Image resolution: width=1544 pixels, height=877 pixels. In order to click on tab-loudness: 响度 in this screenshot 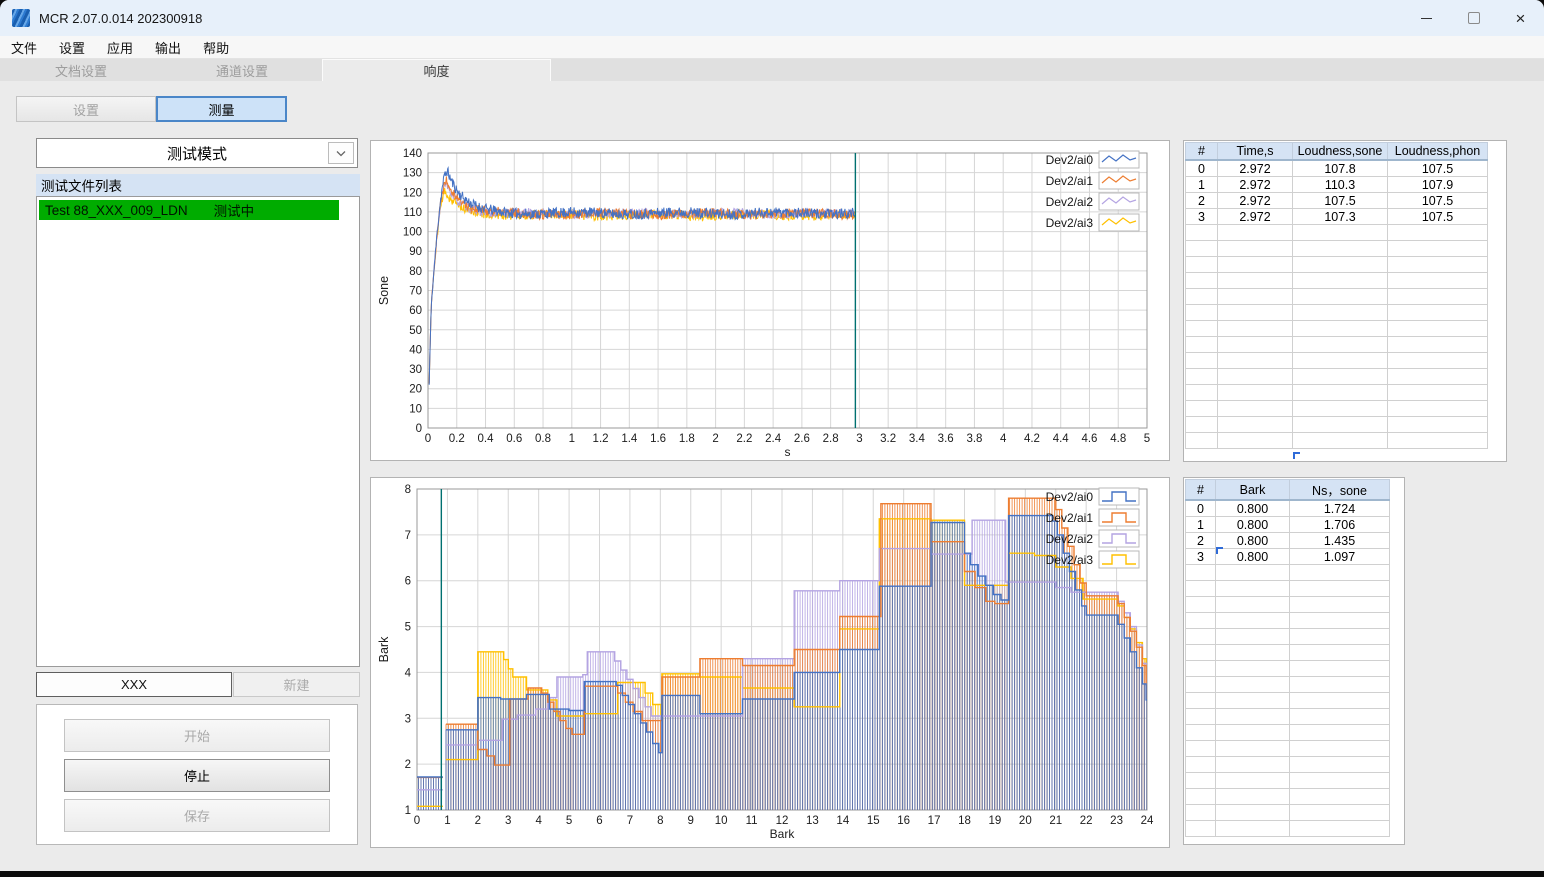, I will do `click(436, 70)`.